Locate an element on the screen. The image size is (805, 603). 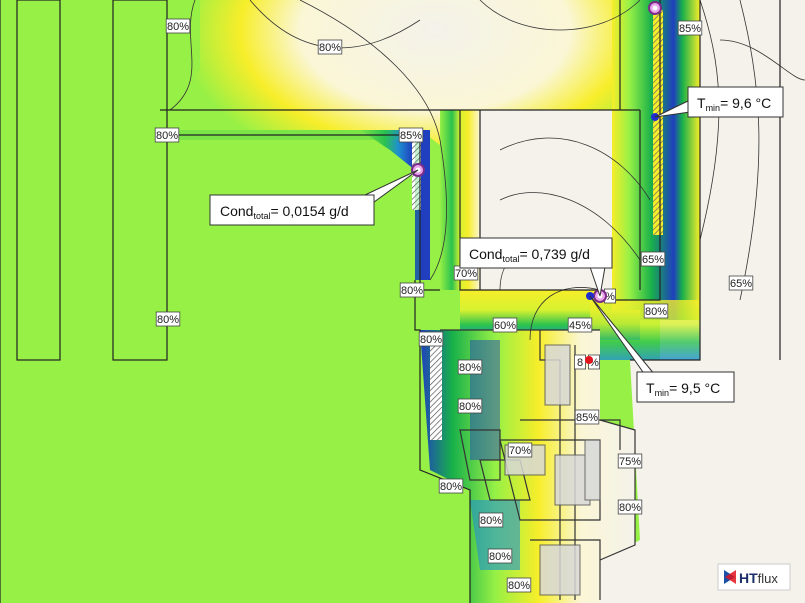
humidity-label-text: 45% is located at coordinates (580, 326).